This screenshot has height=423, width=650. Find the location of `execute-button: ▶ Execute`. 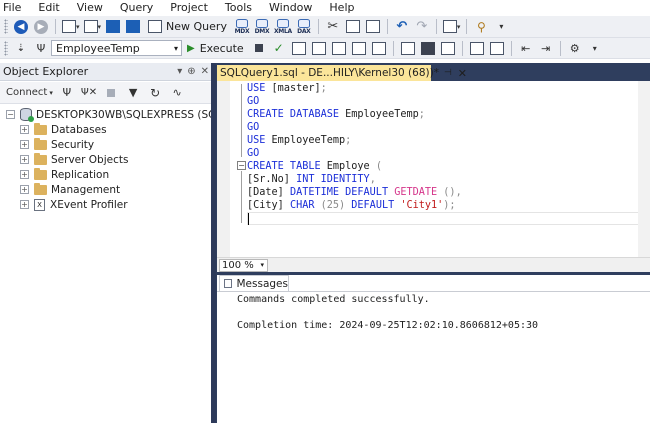

execute-button: ▶ Execute is located at coordinates (215, 48).